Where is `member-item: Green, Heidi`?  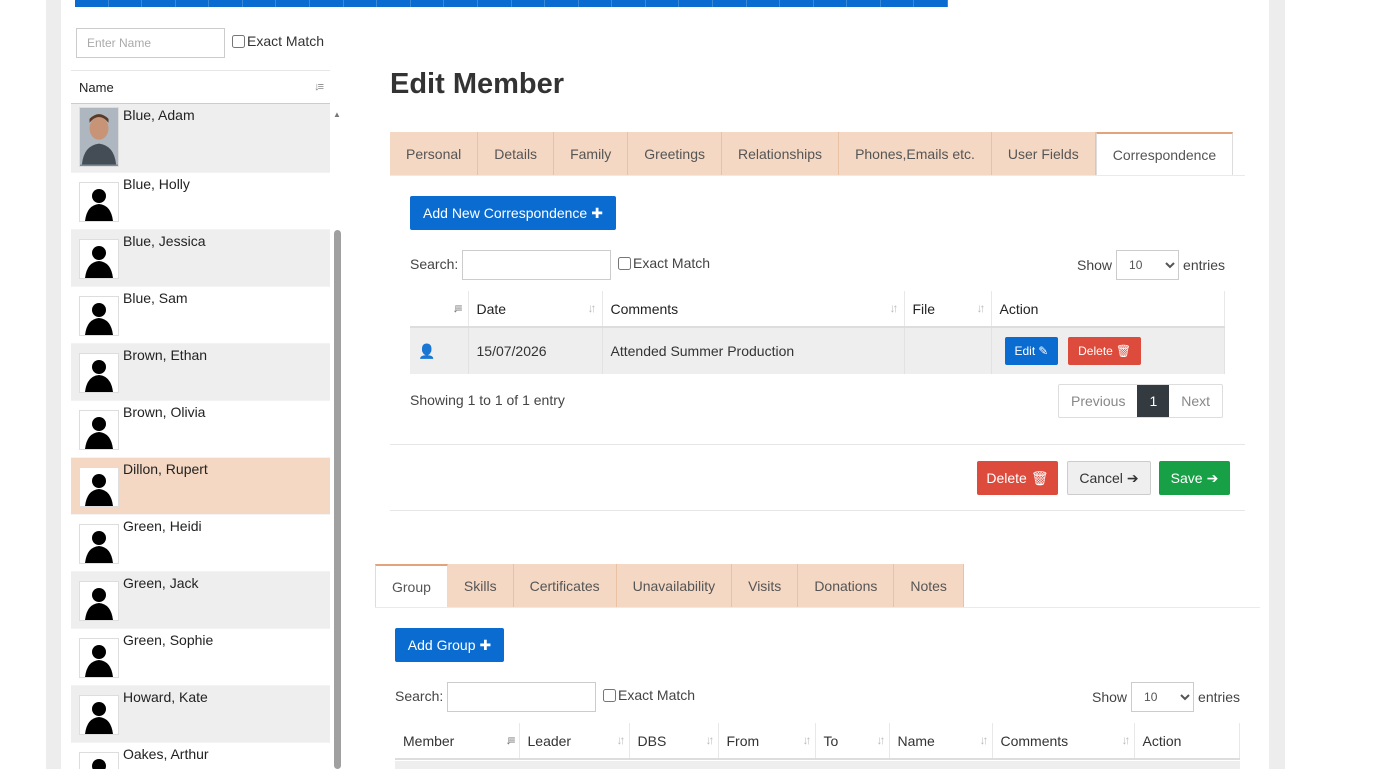 member-item: Green, Heidi is located at coordinates (200, 543).